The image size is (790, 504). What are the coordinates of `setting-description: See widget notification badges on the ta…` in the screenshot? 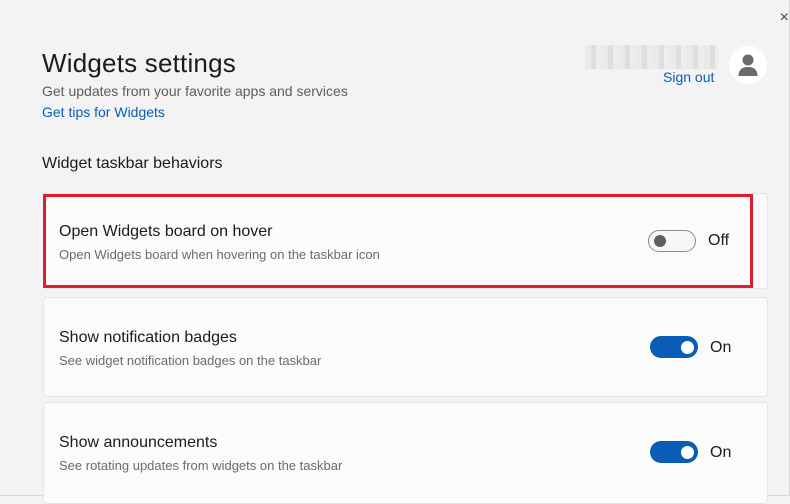 It's located at (190, 360).